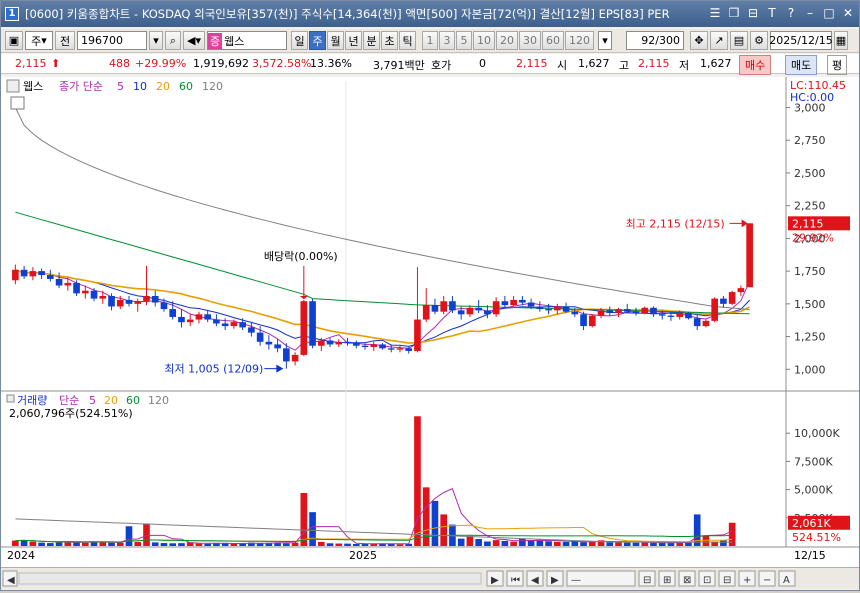 The width and height of the screenshot is (860, 593). I want to click on minimize-icon: –, so click(810, 13).